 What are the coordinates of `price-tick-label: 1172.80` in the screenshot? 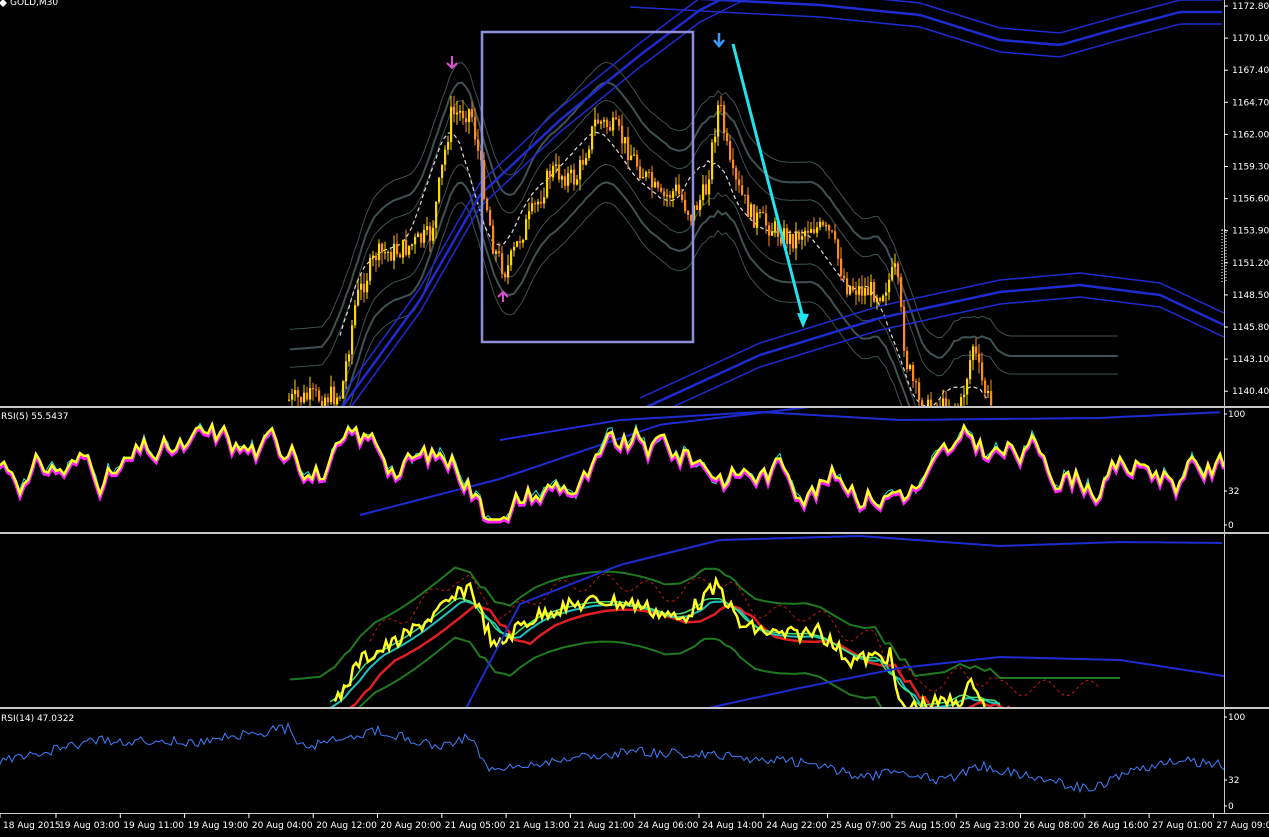 It's located at (1250, 7).